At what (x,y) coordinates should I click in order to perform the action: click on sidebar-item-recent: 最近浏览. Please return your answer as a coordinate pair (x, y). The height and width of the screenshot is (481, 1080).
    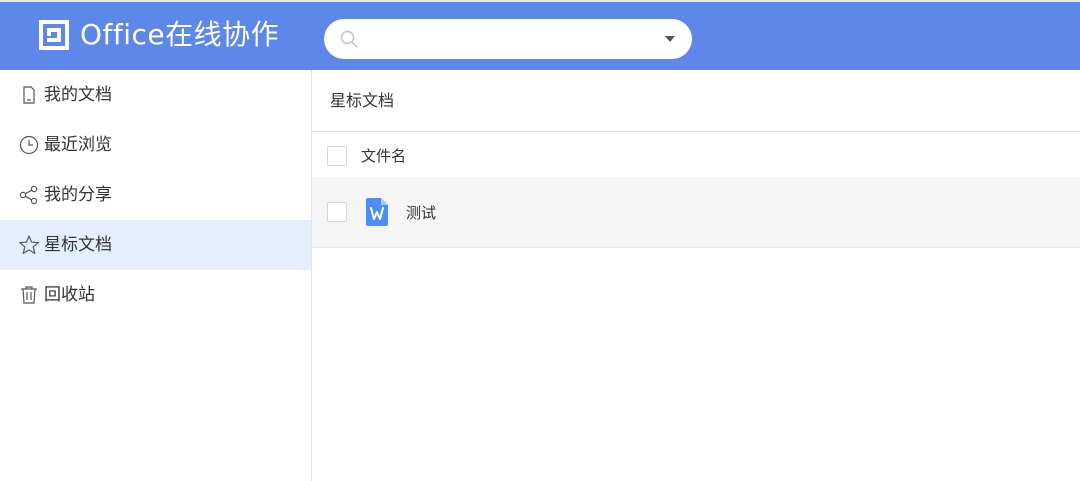
    Looking at the image, I should click on (155, 145).